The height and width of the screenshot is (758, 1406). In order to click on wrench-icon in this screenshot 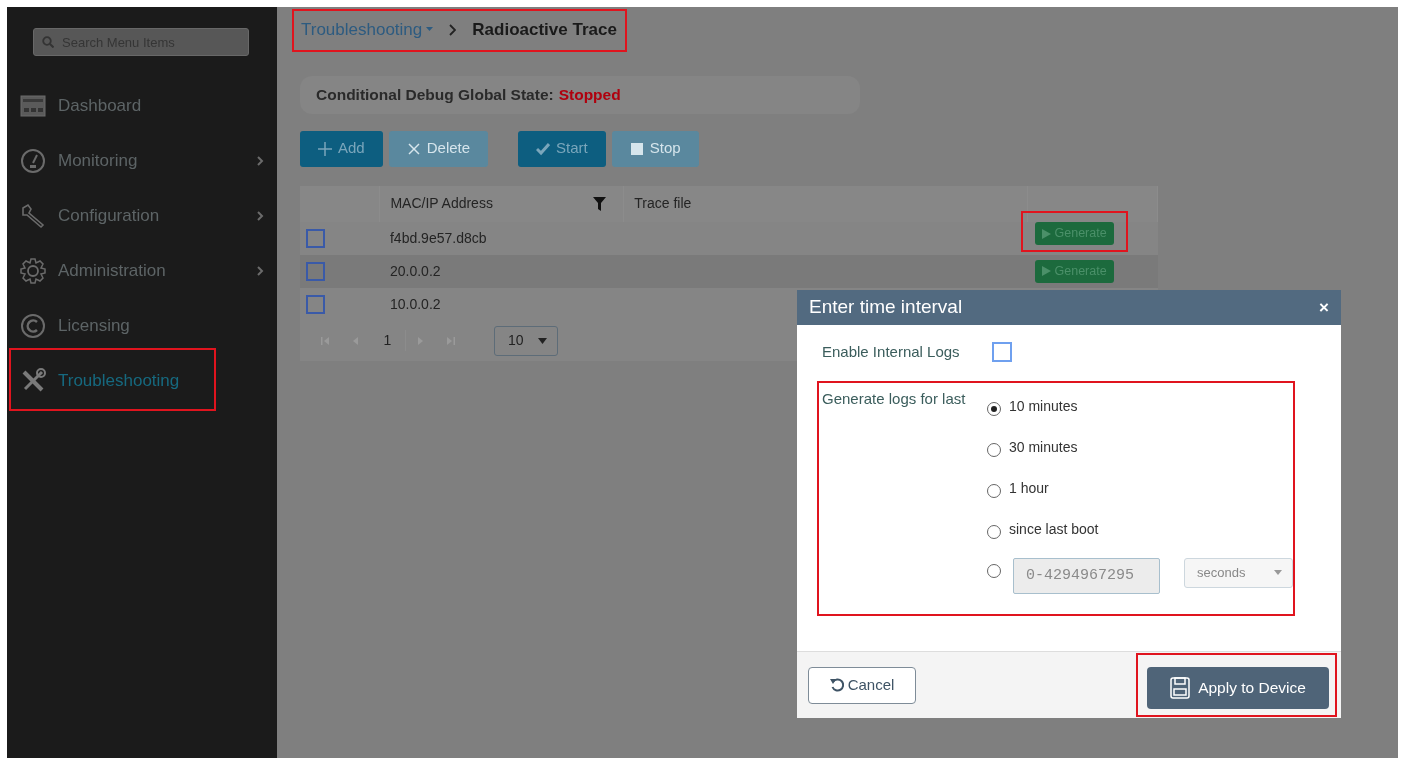, I will do `click(33, 215)`.